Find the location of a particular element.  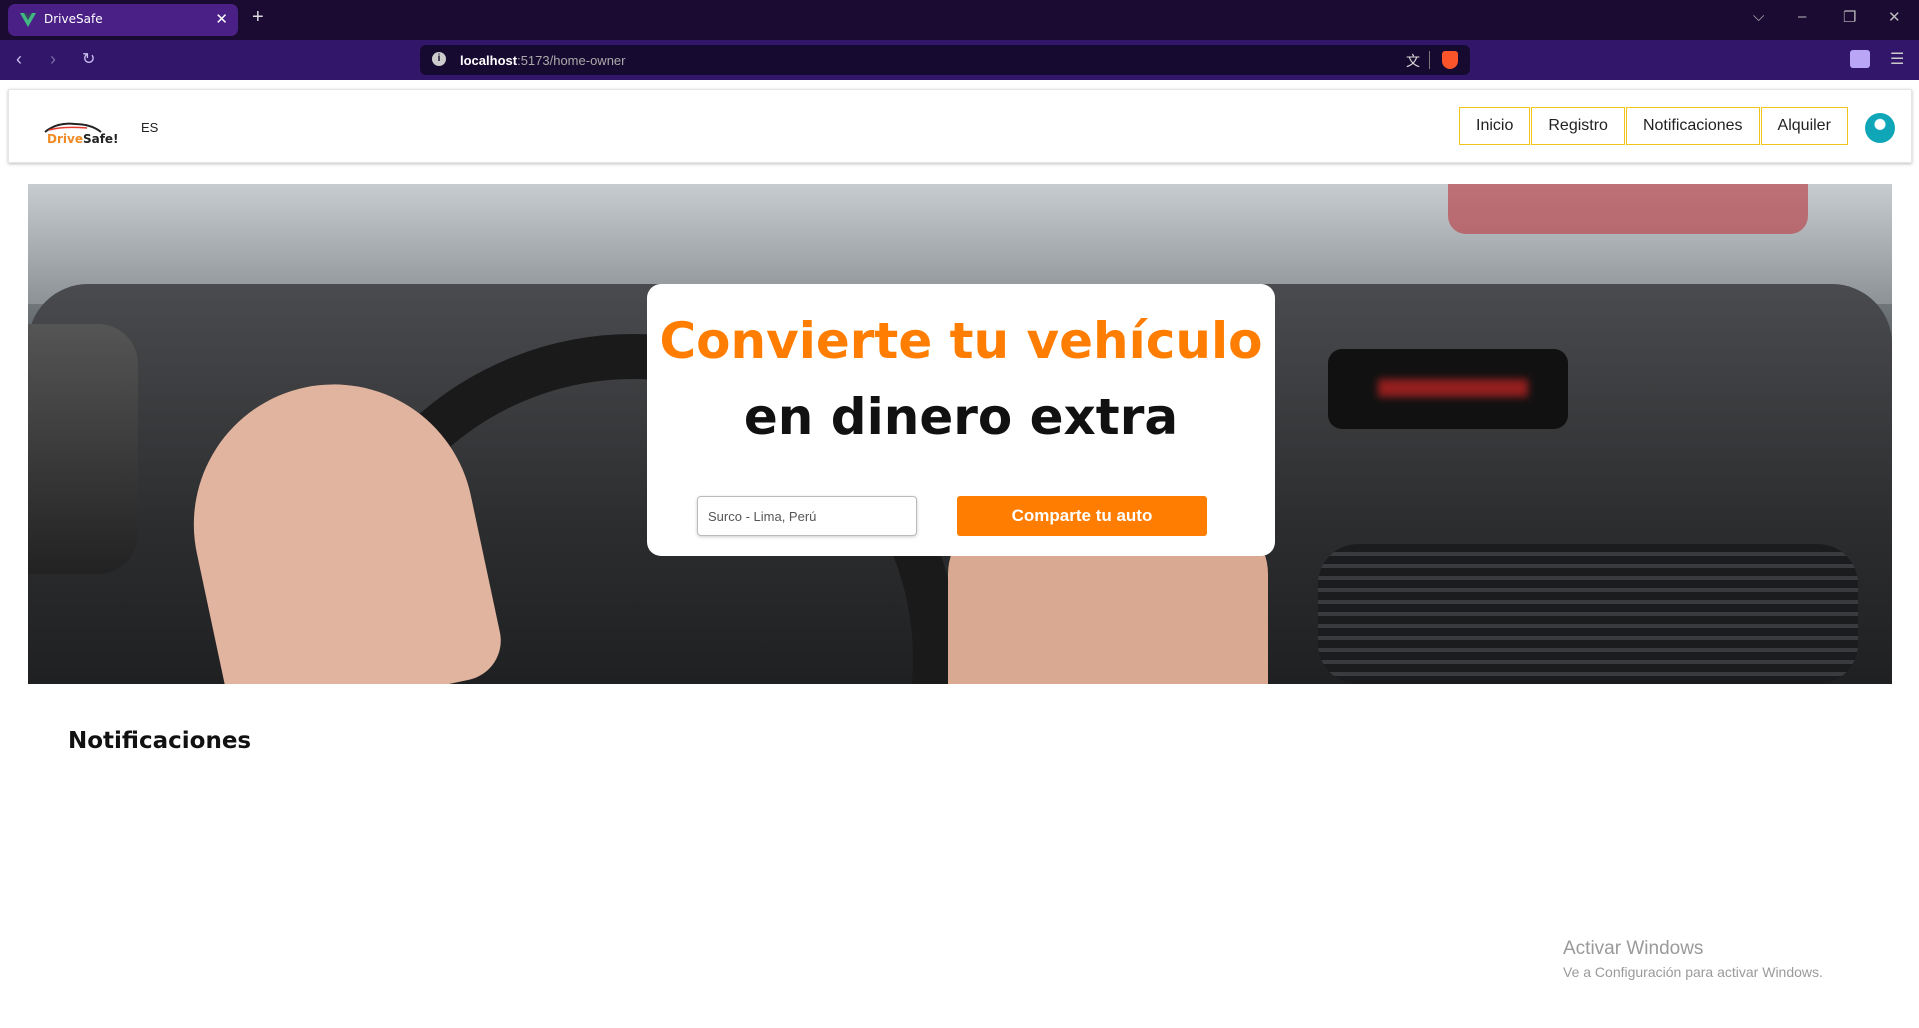

browser-tab-bar: DriveSafe ✕ + ⌵ – ❐ ✕ is located at coordinates (959, 20).